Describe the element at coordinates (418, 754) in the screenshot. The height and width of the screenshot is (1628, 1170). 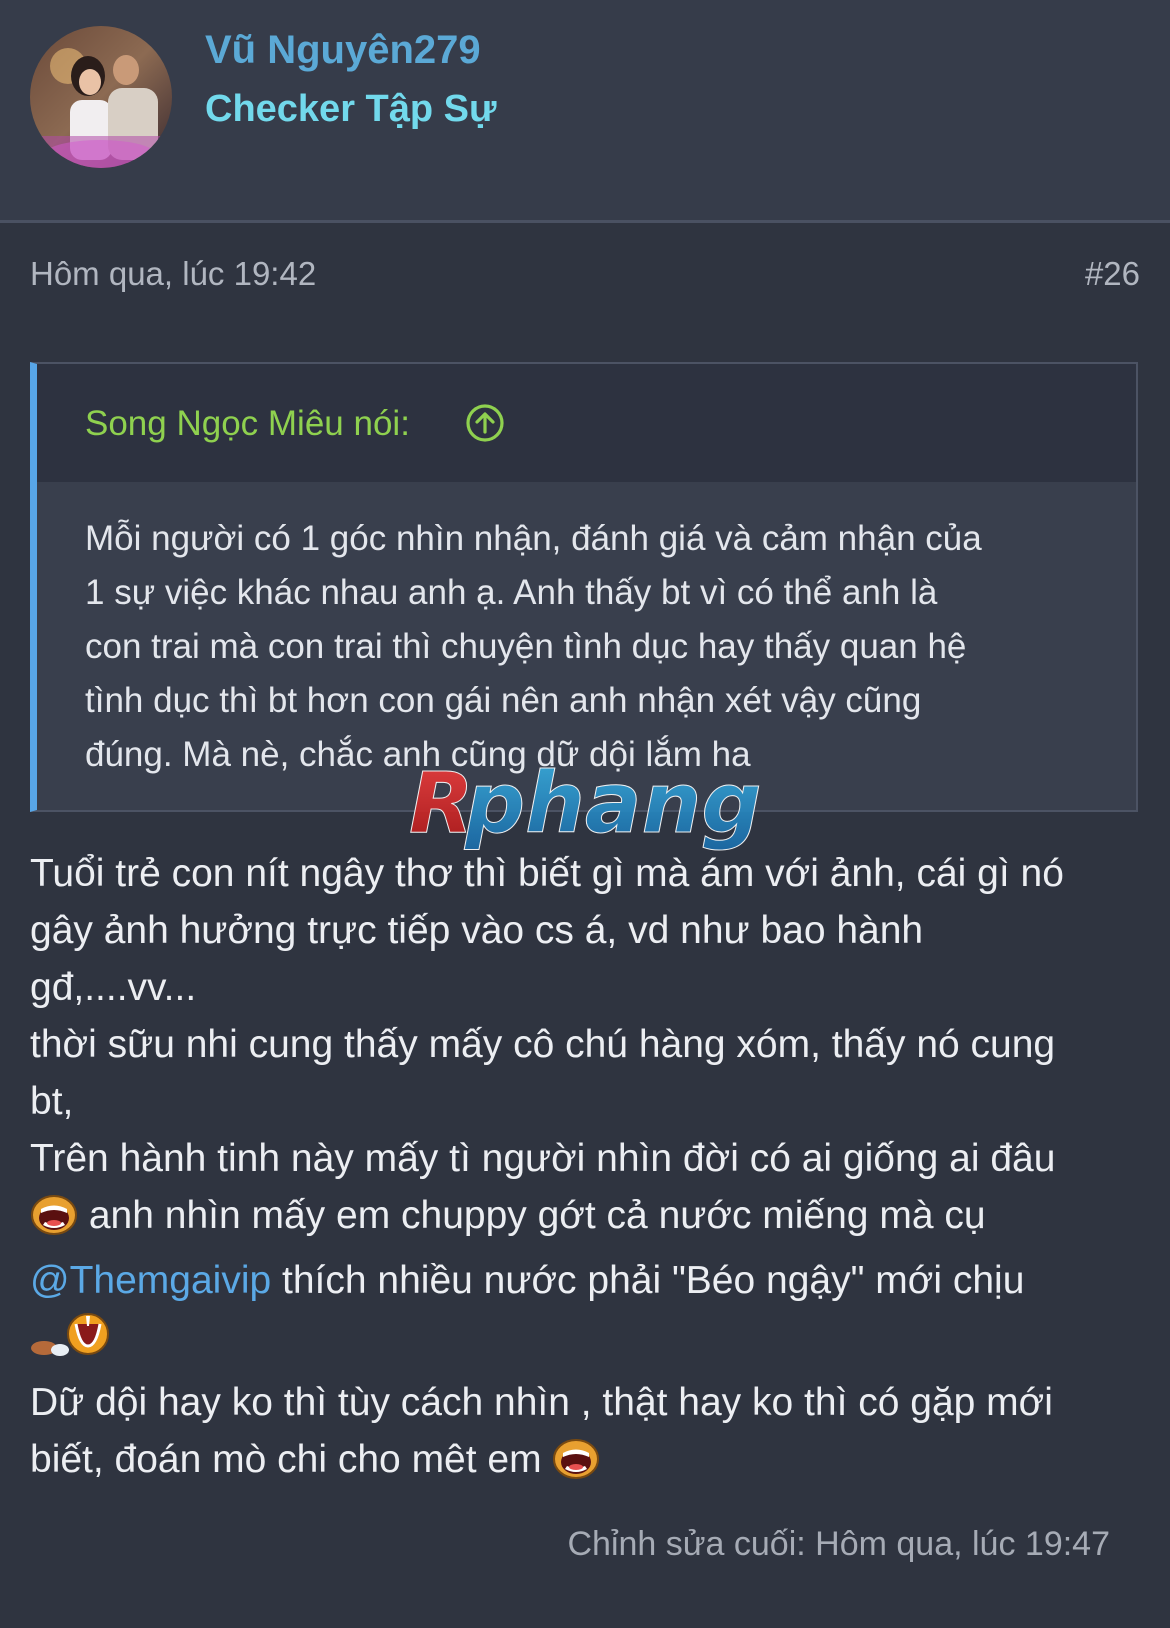
I see `quote-line: đúng. Mà nè, chắc anh cũng dữ dội lắm ha` at that location.